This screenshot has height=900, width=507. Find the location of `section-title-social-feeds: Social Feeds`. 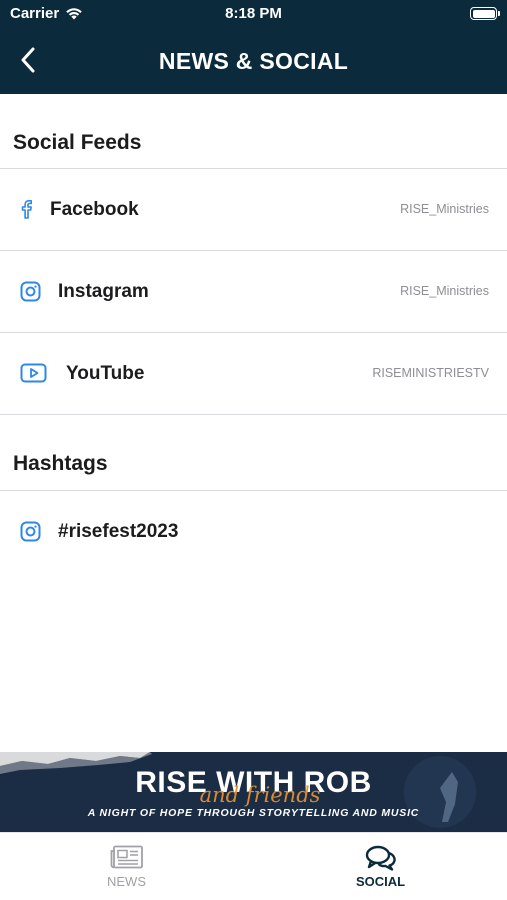

section-title-social-feeds: Social Feeds is located at coordinates (77, 142).